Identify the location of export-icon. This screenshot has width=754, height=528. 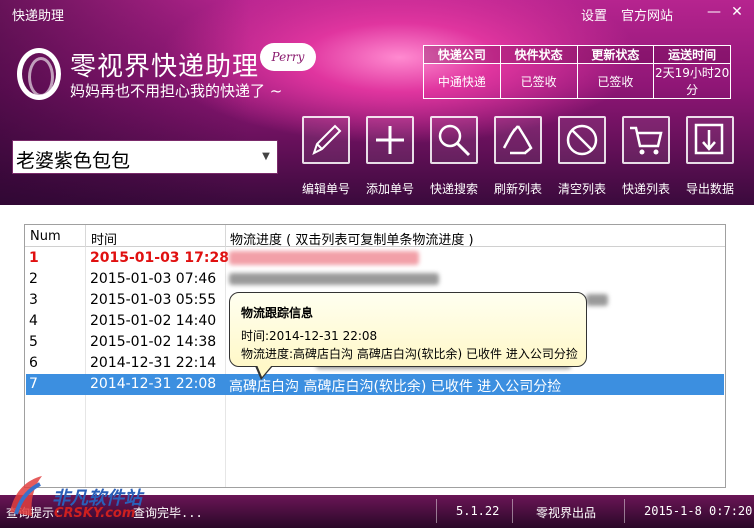
(709, 139).